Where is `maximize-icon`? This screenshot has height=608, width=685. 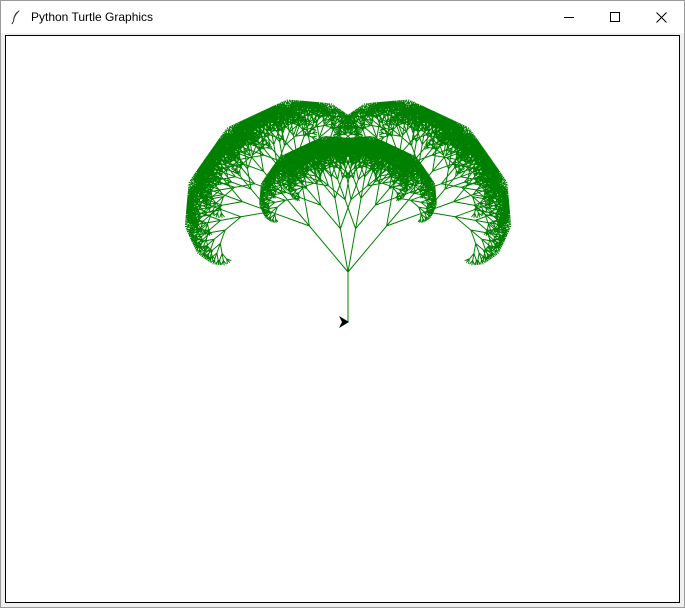
maximize-icon is located at coordinates (615, 17).